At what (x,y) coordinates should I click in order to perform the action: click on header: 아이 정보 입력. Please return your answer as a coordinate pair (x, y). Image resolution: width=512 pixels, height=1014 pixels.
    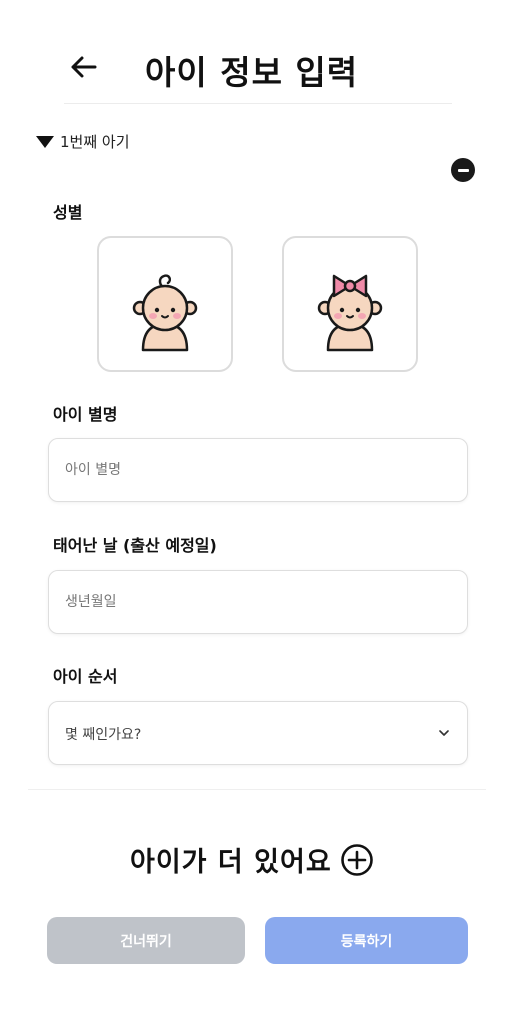
    Looking at the image, I should click on (256, 52).